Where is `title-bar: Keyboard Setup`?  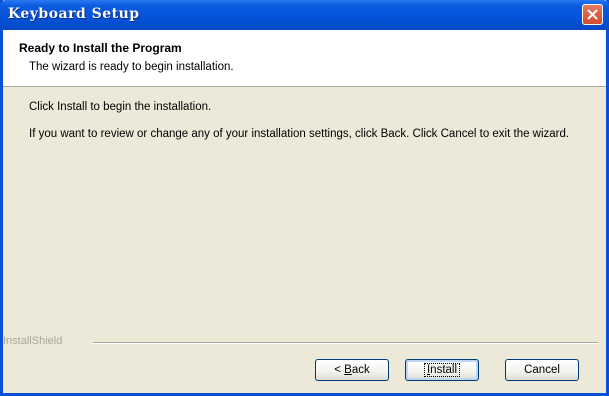 title-bar: Keyboard Setup is located at coordinates (304, 15).